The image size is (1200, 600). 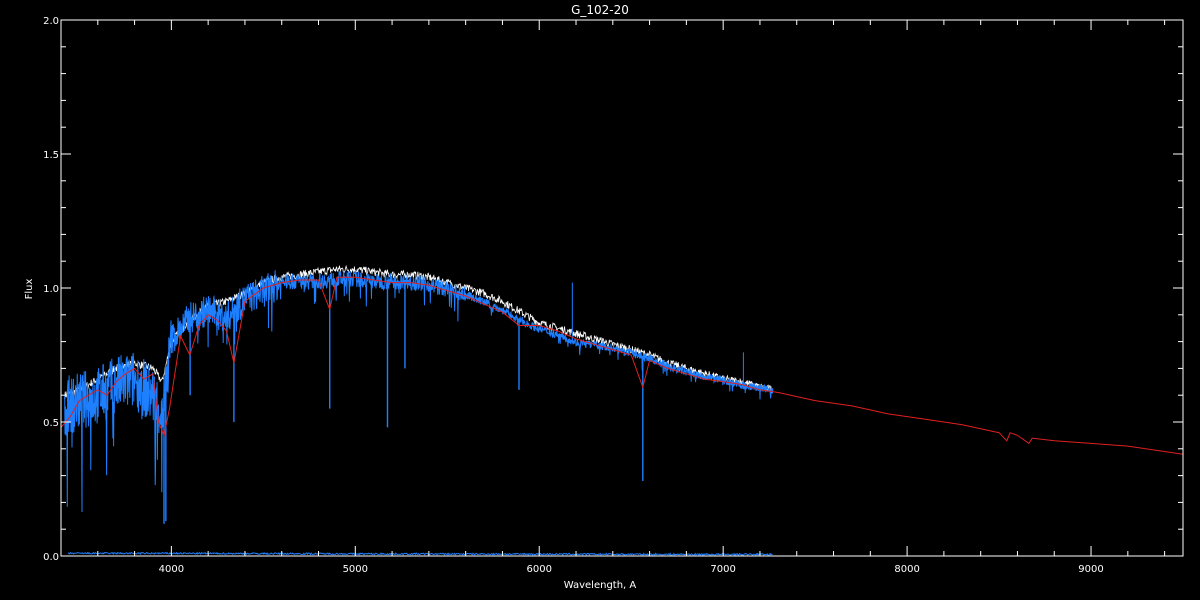 I want to click on y-tick-label: 1.0, so click(x=51, y=289).